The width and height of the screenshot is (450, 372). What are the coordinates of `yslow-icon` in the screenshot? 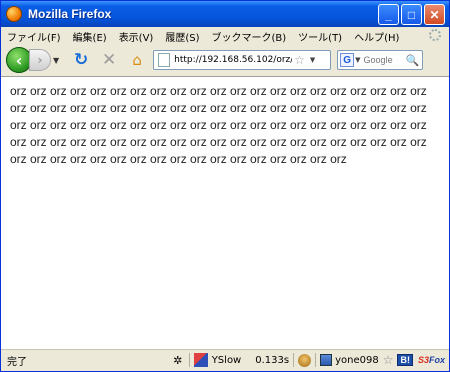 It's located at (200, 360).